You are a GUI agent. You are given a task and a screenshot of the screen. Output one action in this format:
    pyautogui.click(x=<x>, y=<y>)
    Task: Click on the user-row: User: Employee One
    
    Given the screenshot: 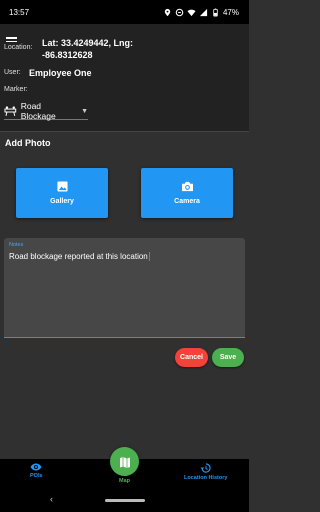 What is the action you would take?
    pyautogui.click(x=48, y=73)
    